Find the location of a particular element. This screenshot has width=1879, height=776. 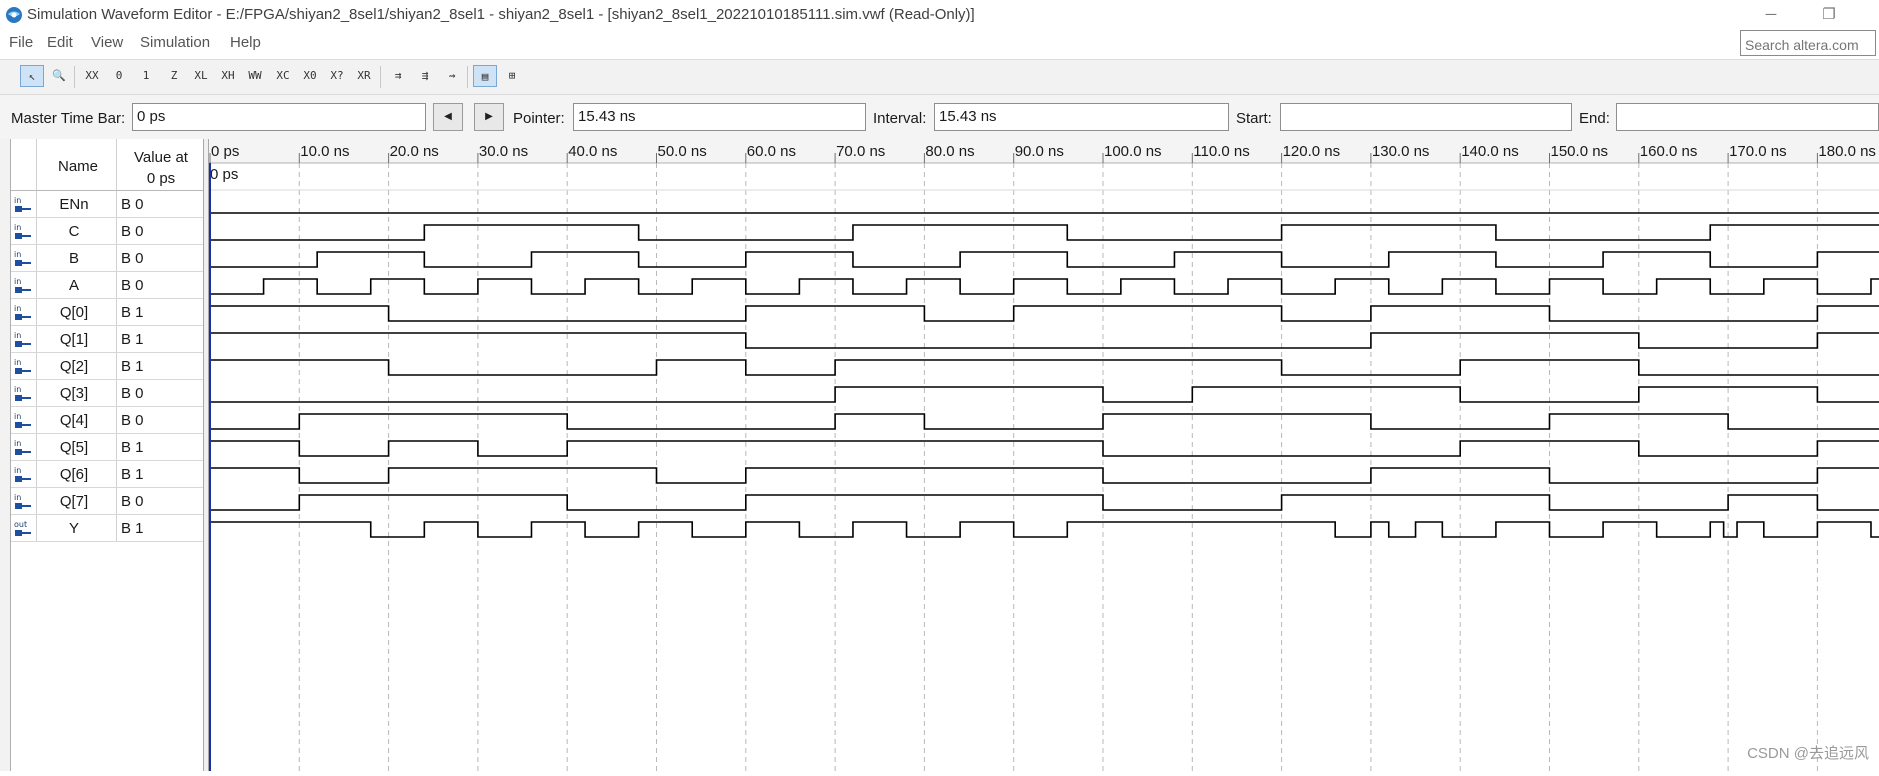

output-pin-icon: out is located at coordinates (23, 528).